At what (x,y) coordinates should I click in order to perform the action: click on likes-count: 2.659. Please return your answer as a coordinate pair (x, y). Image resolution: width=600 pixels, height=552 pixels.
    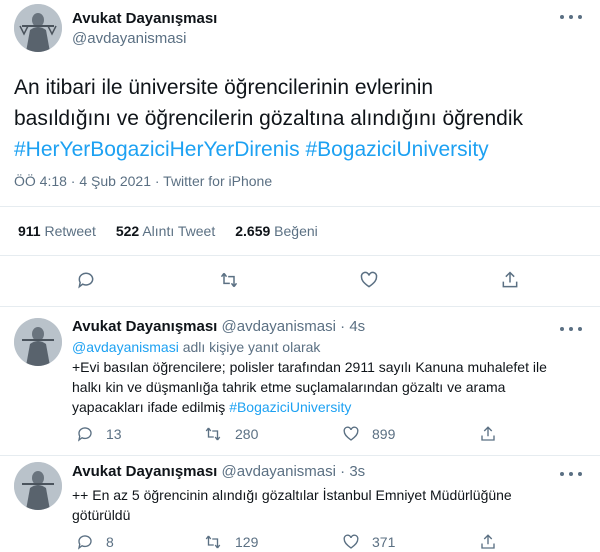
    Looking at the image, I should click on (253, 231).